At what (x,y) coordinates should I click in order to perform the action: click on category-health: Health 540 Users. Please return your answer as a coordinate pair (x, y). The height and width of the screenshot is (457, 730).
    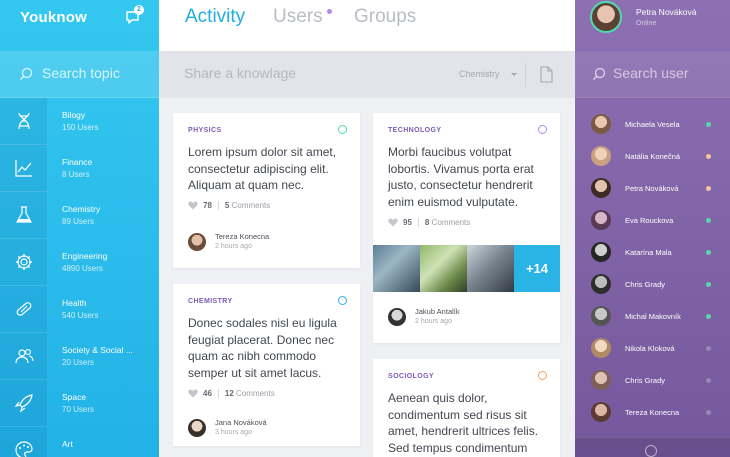
    Looking at the image, I should click on (79, 309).